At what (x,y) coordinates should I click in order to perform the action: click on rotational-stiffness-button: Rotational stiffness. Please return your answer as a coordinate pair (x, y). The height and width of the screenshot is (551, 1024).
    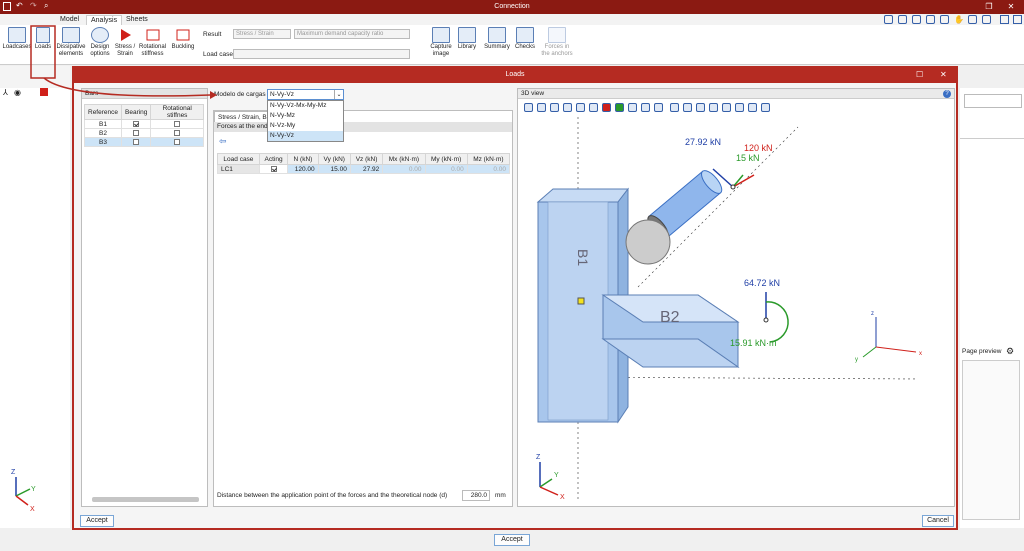
    Looking at the image, I should click on (152, 42).